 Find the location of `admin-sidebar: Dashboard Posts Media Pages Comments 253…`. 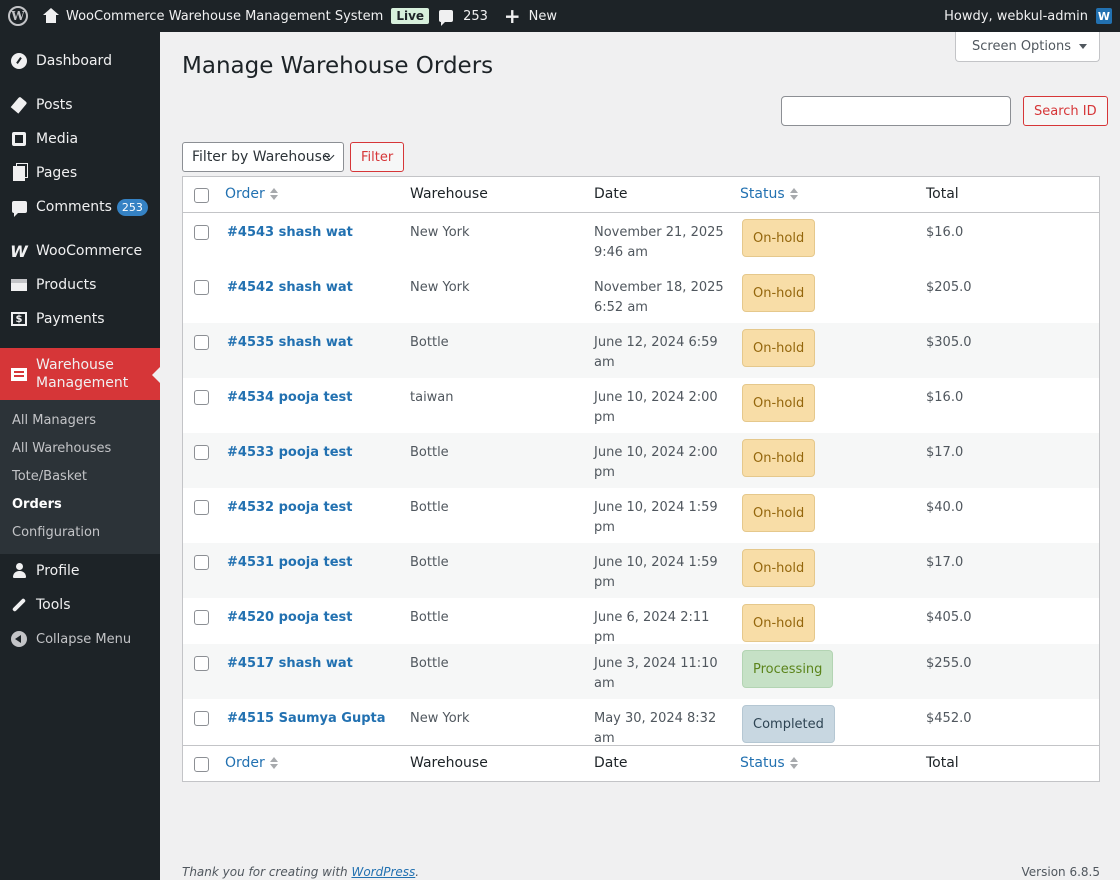

admin-sidebar: Dashboard Posts Media Pages Comments 253… is located at coordinates (80, 456).